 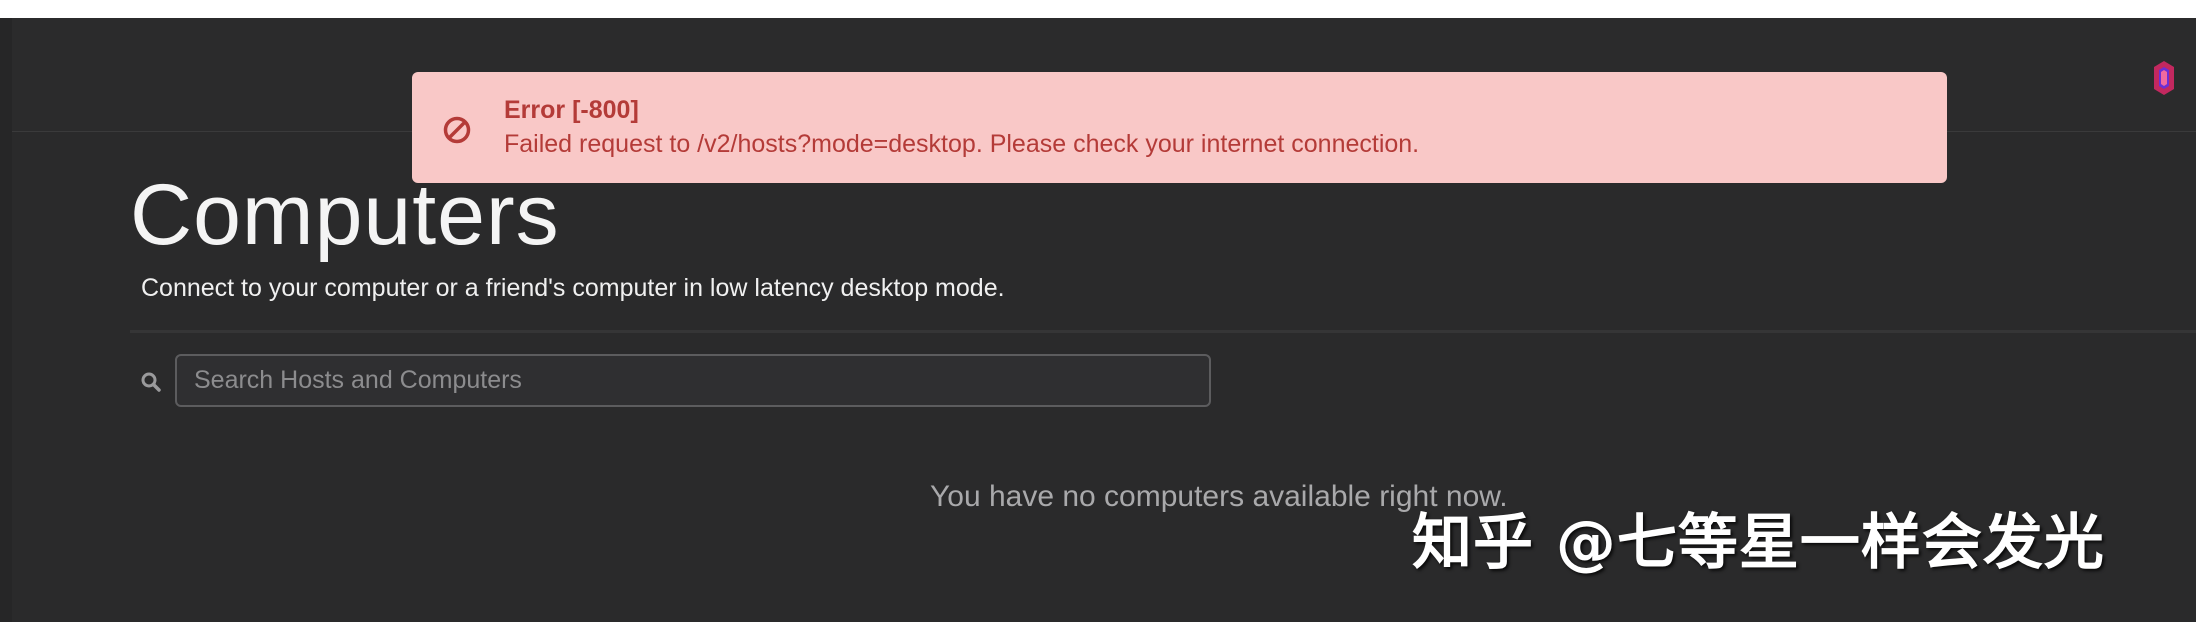 What do you see at coordinates (6, 320) in the screenshot?
I see `left-edge` at bounding box center [6, 320].